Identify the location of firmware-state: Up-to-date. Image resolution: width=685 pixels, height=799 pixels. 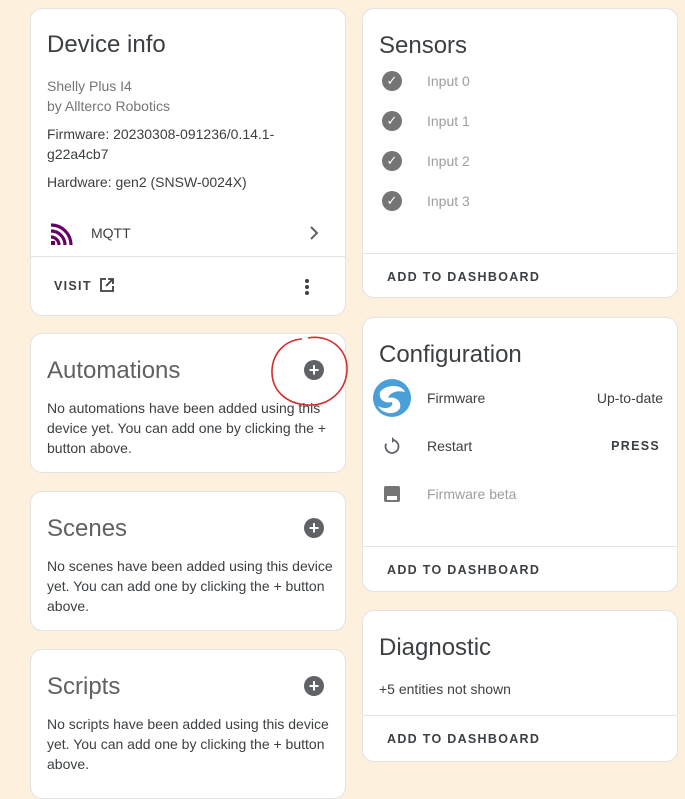
(629, 398).